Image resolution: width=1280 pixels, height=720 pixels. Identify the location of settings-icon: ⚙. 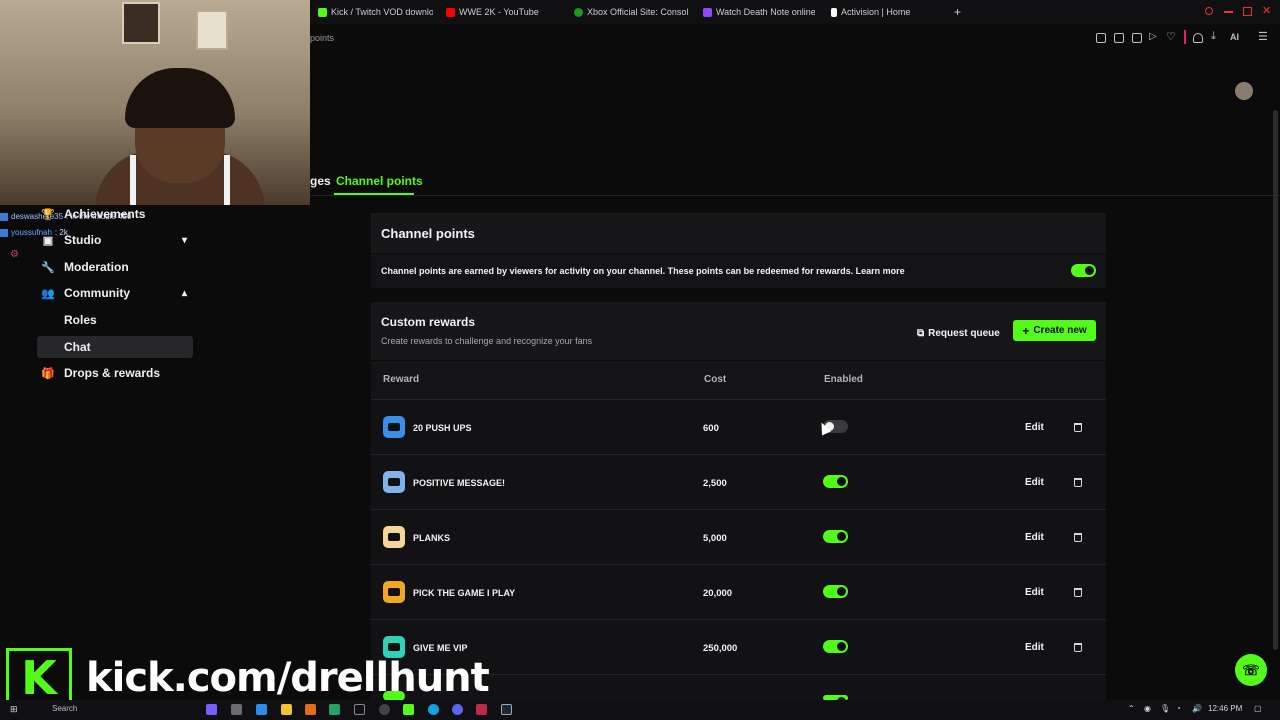
(14, 254).